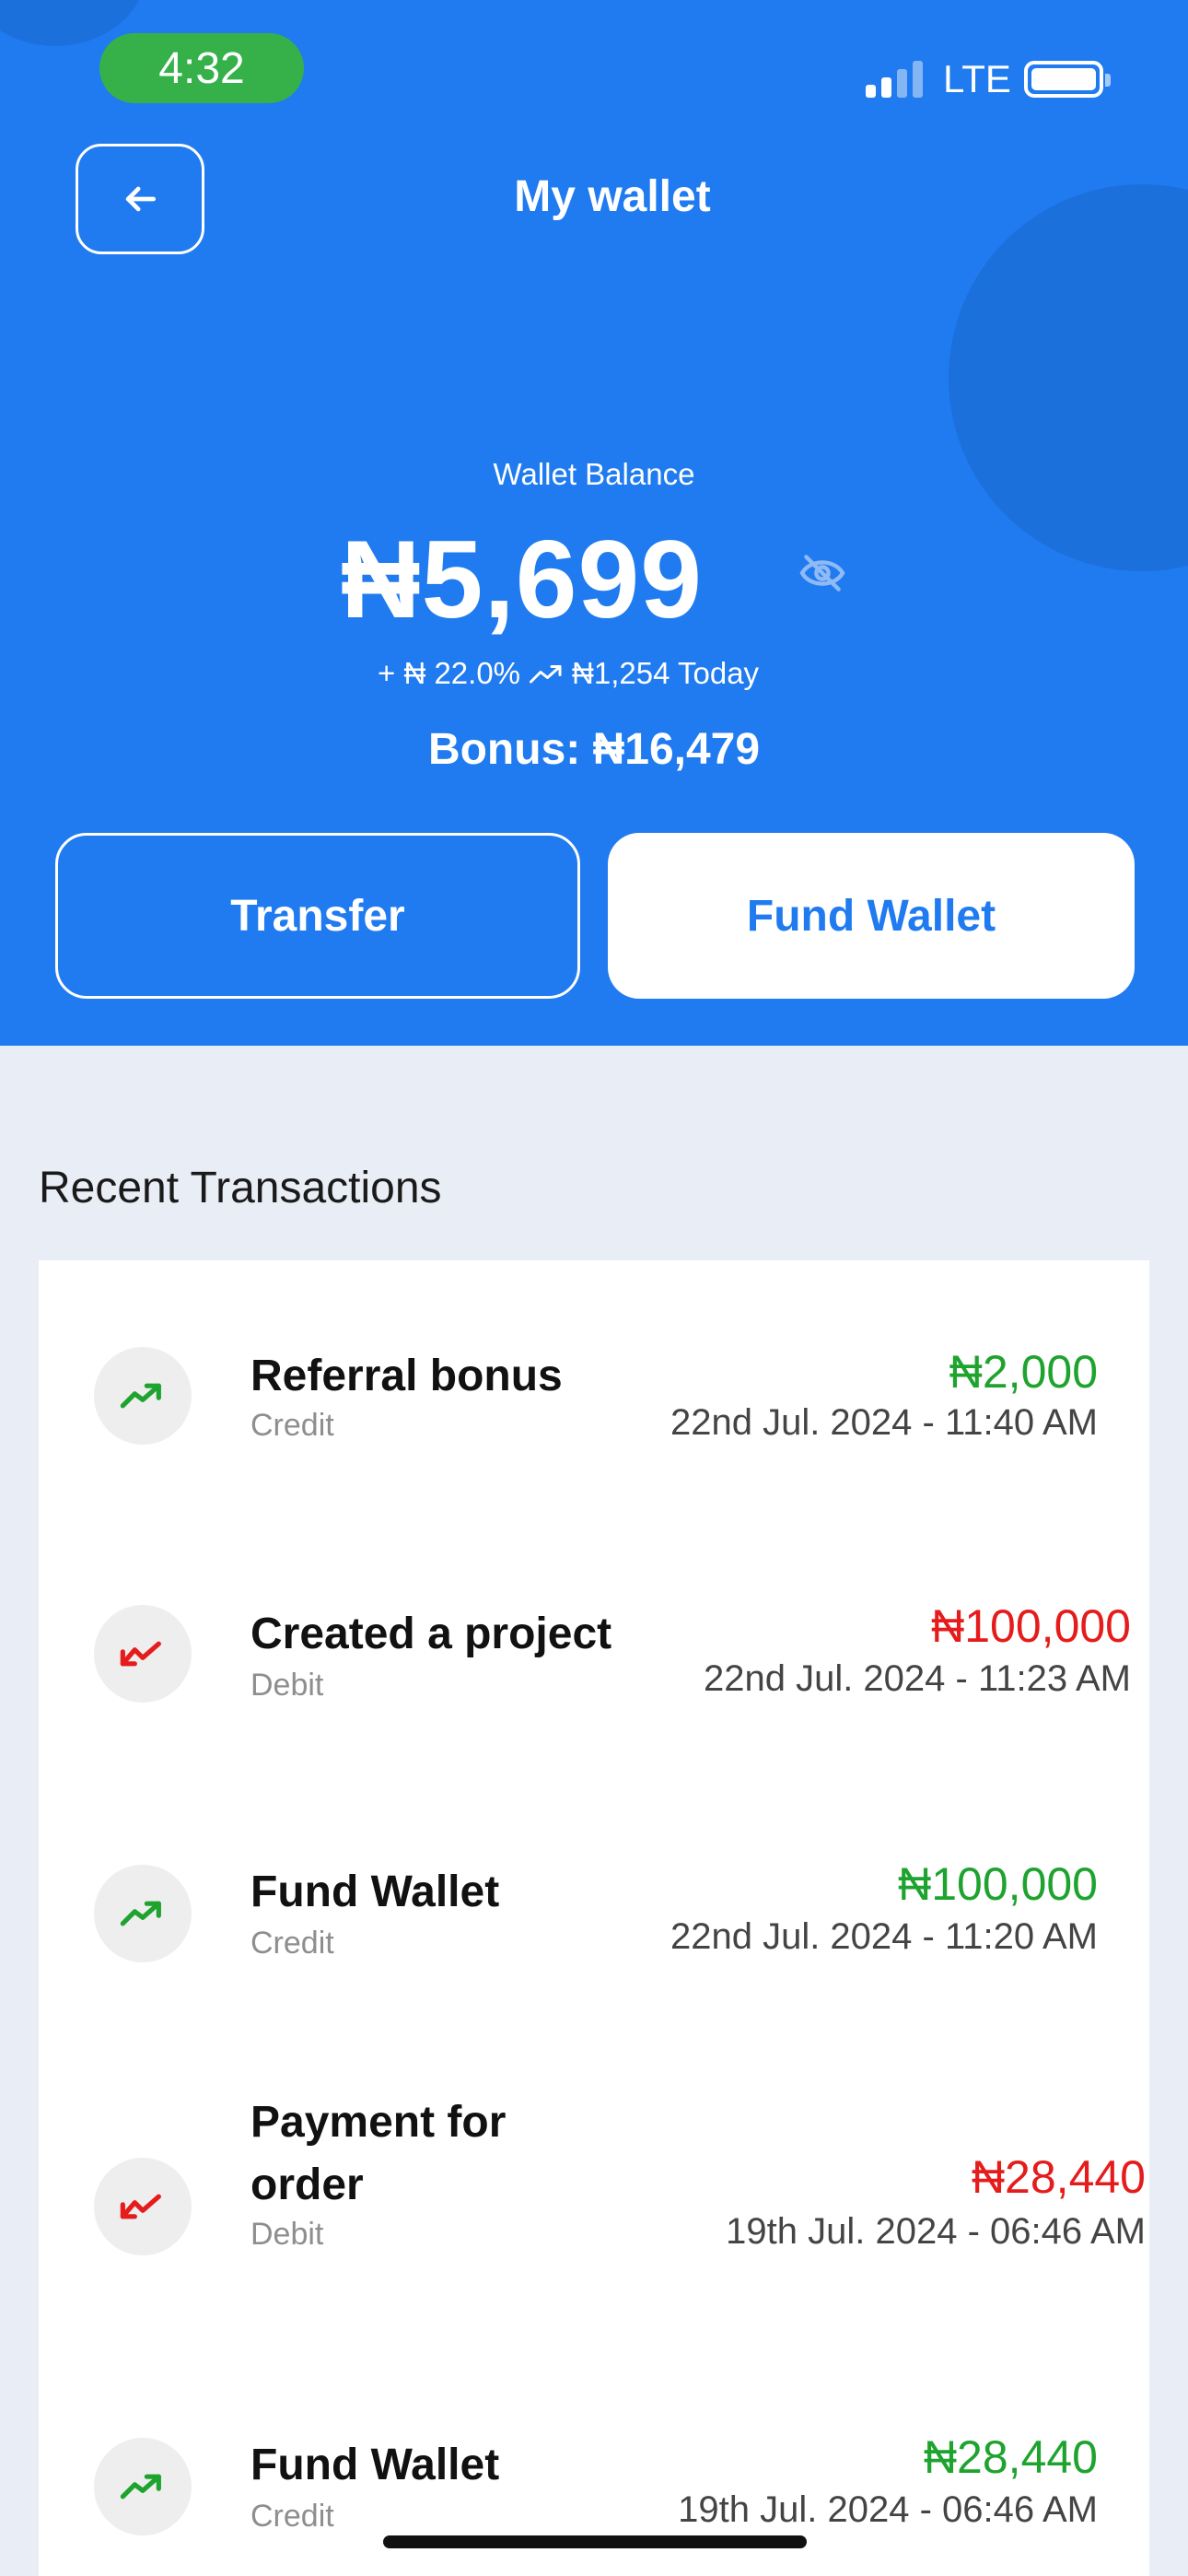  I want to click on battery-icon, so click(1067, 79).